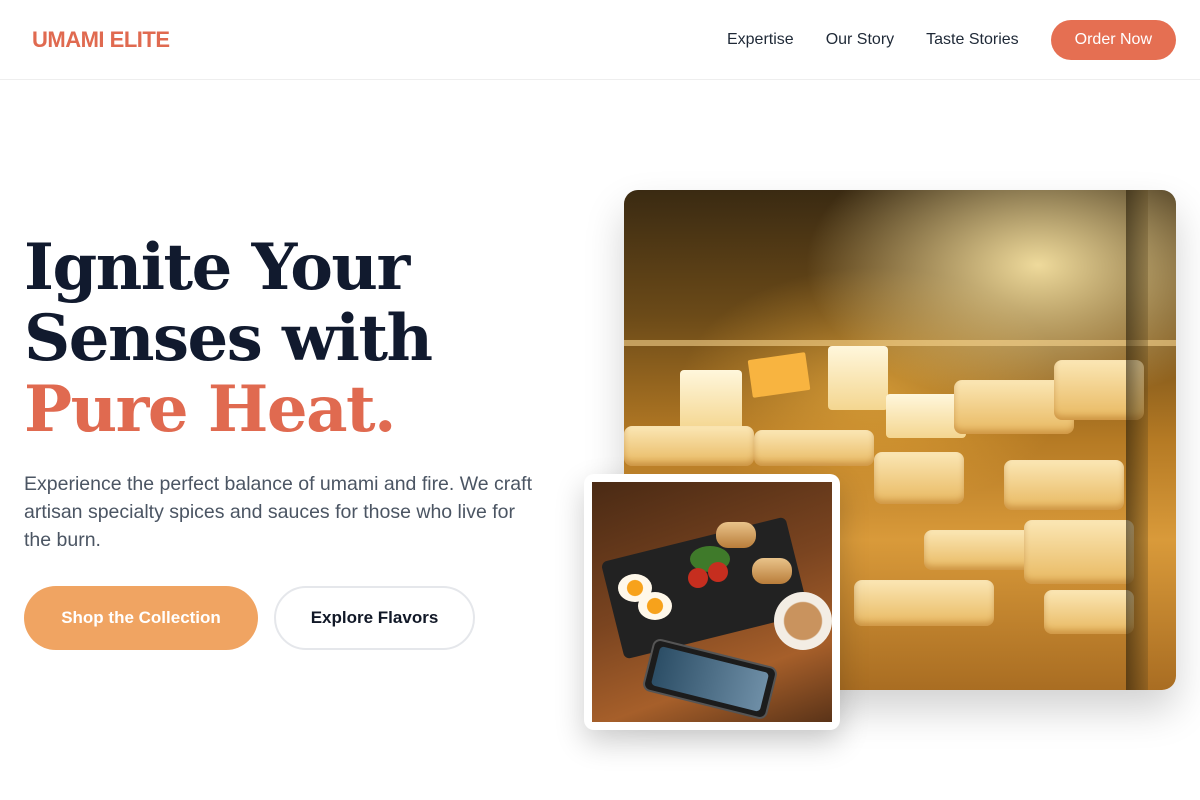 The height and width of the screenshot is (800, 1200). I want to click on breakfast-image, so click(712, 602).